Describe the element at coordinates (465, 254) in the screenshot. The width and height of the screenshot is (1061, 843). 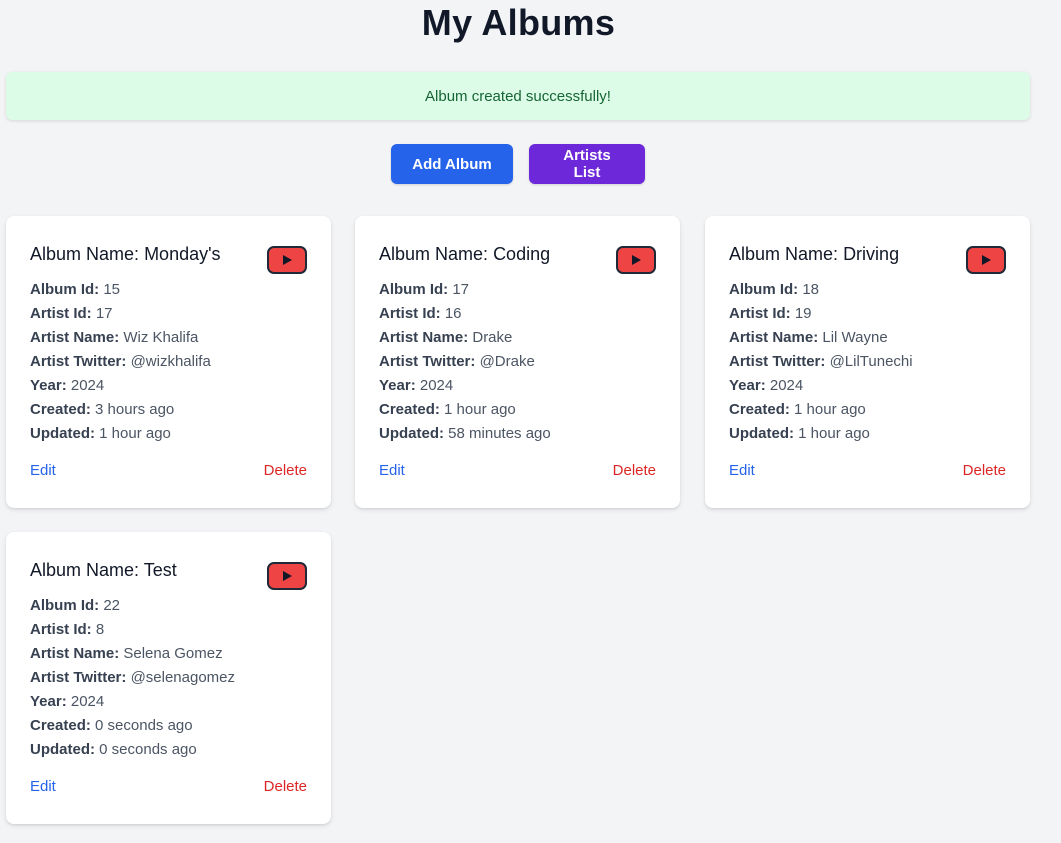
I see `album-name: Album Name: Coding` at that location.